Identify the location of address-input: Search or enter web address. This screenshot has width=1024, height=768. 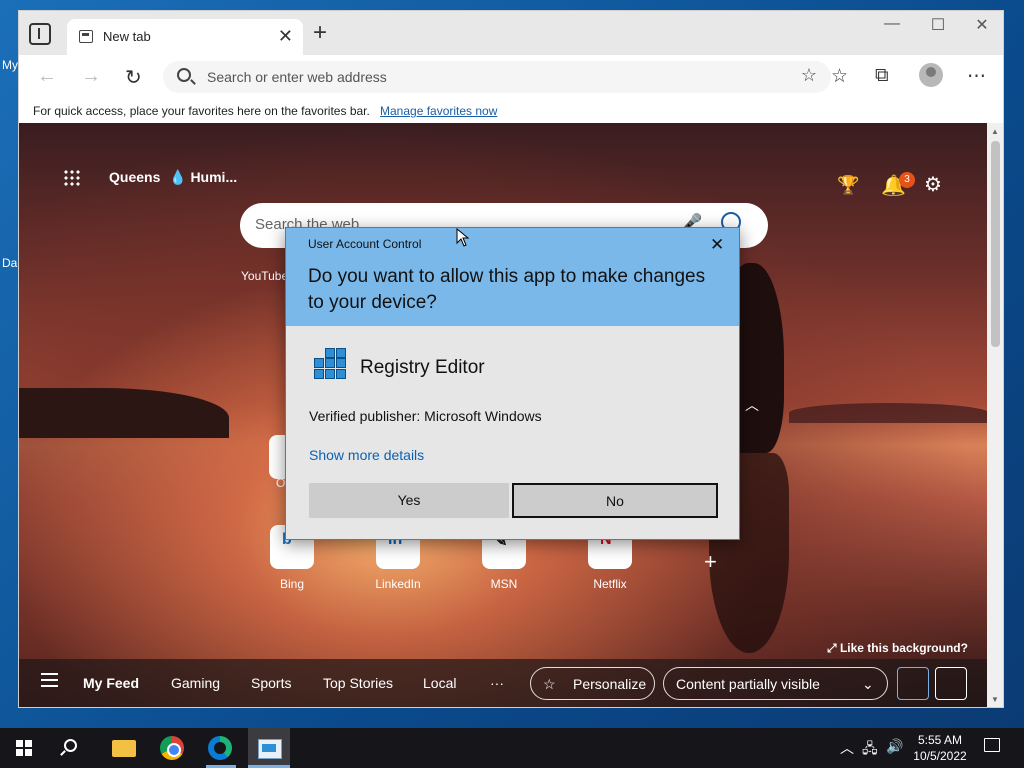
(297, 77).